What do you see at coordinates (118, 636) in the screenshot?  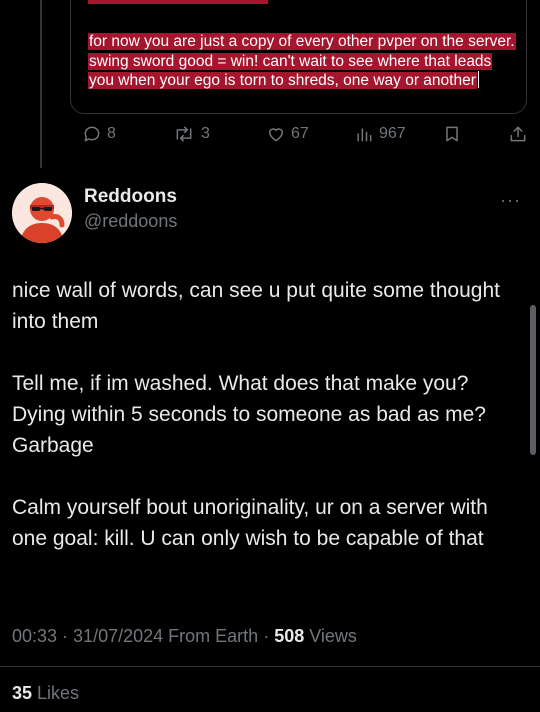 I see `post-date: 31/07/2024` at bounding box center [118, 636].